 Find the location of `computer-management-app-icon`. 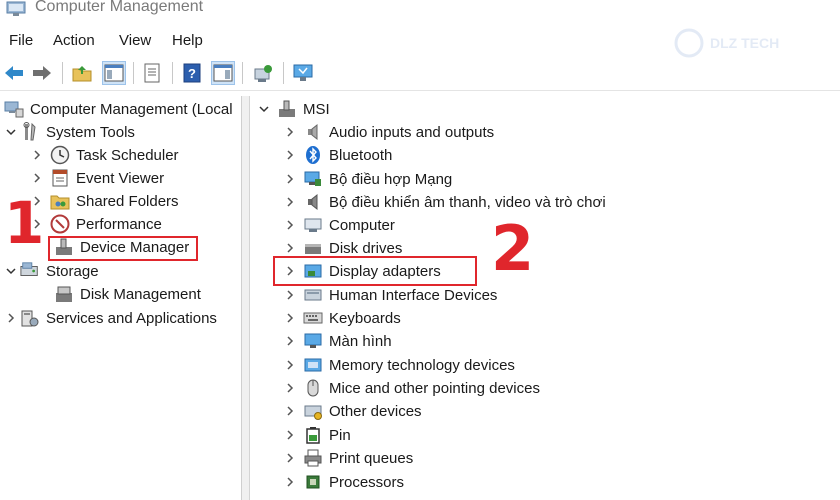

computer-management-app-icon is located at coordinates (16, 8).